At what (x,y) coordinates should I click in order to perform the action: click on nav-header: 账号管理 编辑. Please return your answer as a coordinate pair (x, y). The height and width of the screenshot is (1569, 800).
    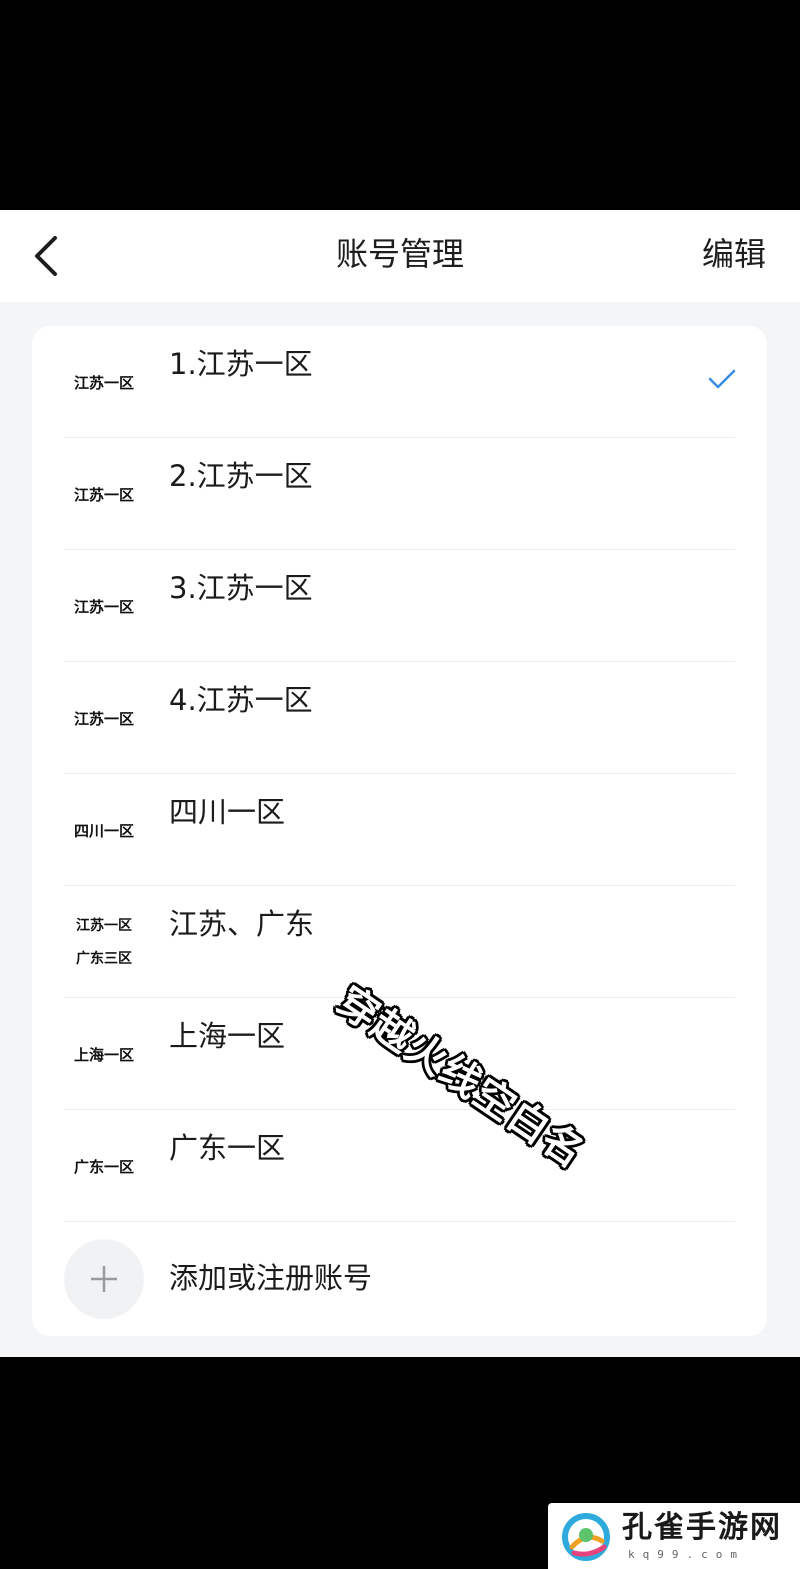
    Looking at the image, I should click on (400, 256).